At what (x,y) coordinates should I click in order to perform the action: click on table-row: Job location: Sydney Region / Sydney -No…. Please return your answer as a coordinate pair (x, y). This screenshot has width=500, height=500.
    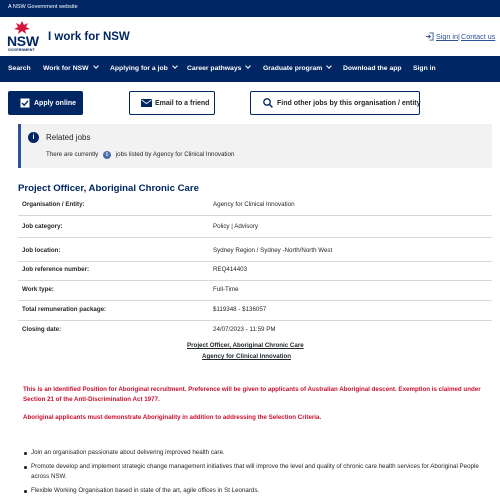
    Looking at the image, I should click on (255, 252).